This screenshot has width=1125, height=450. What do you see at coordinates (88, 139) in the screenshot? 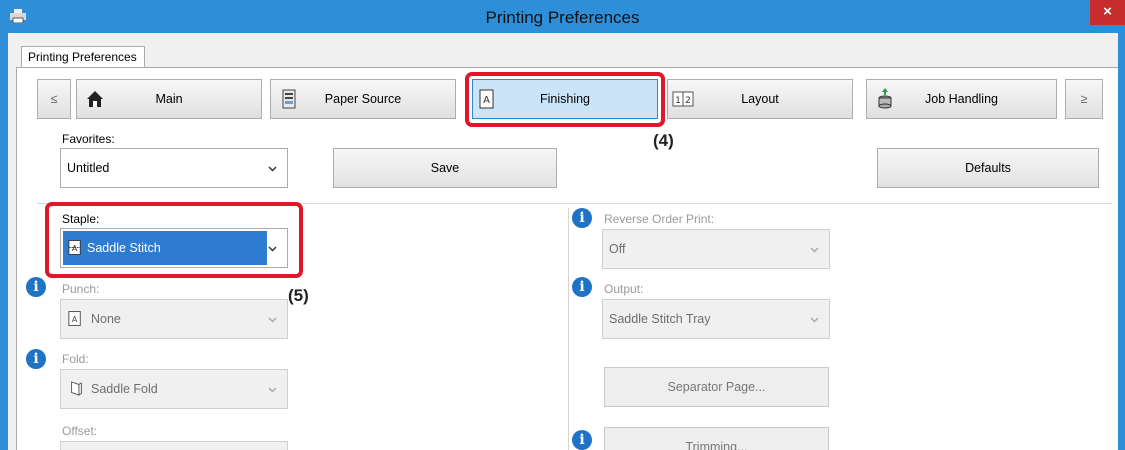
I see `favorites-label: Favorites:` at bounding box center [88, 139].